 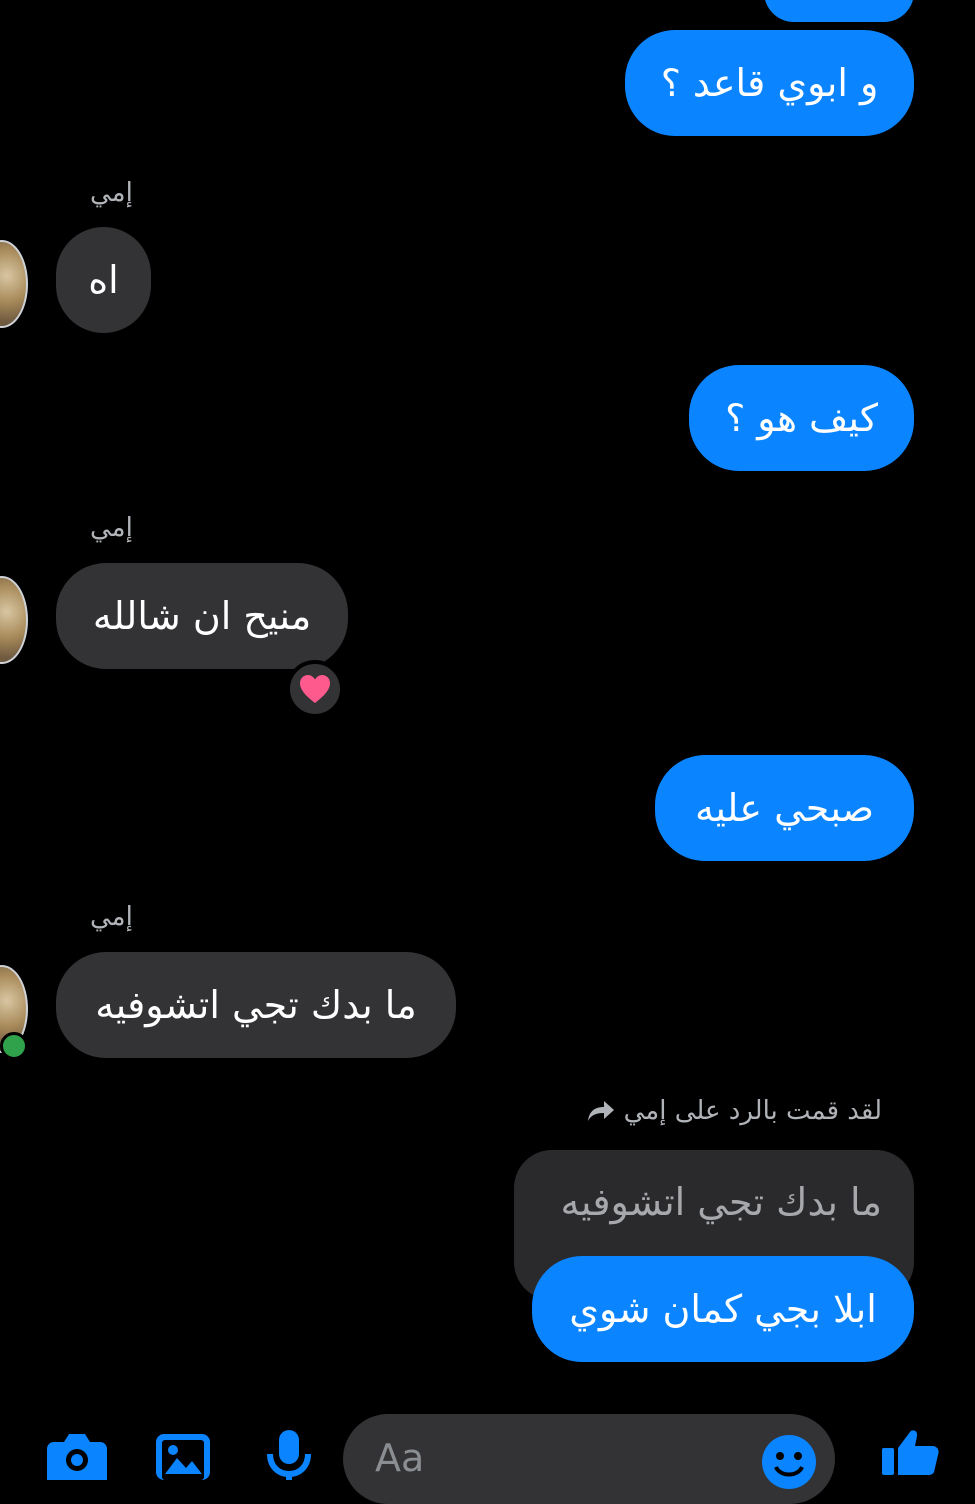 I want to click on camera-icon, so click(x=77, y=1456).